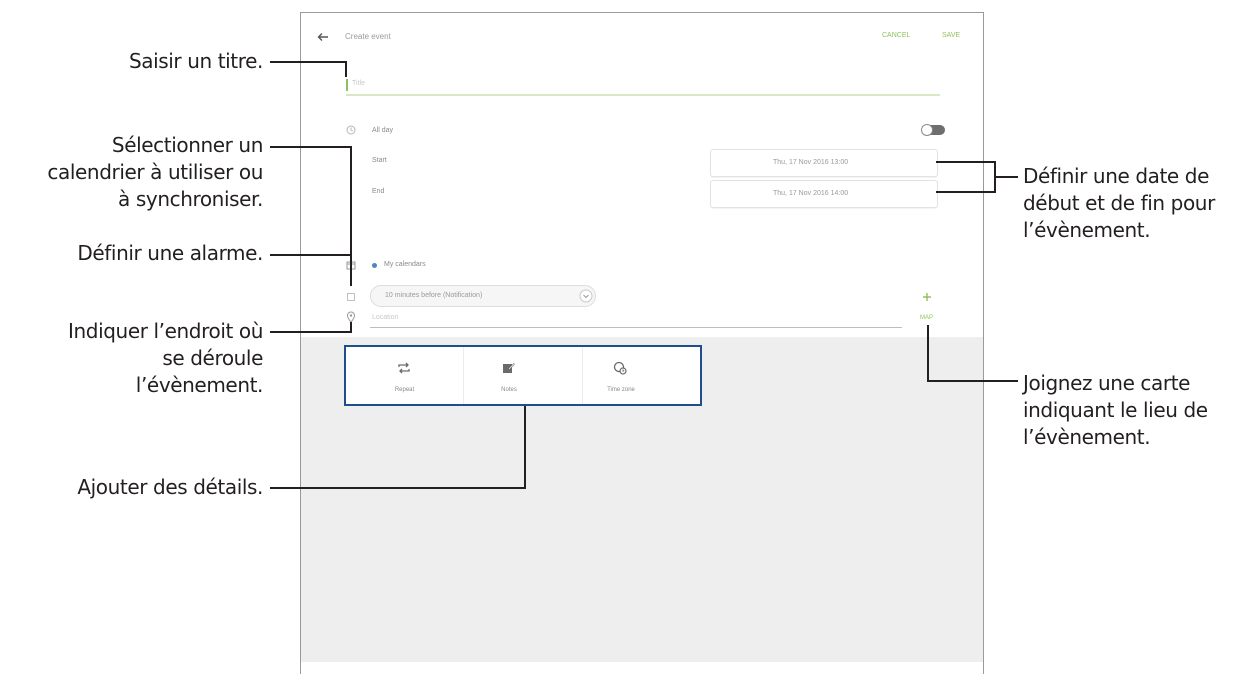 The height and width of the screenshot is (674, 1255). I want to click on annotation-text: indiquant le lieu de, so click(1115, 410).